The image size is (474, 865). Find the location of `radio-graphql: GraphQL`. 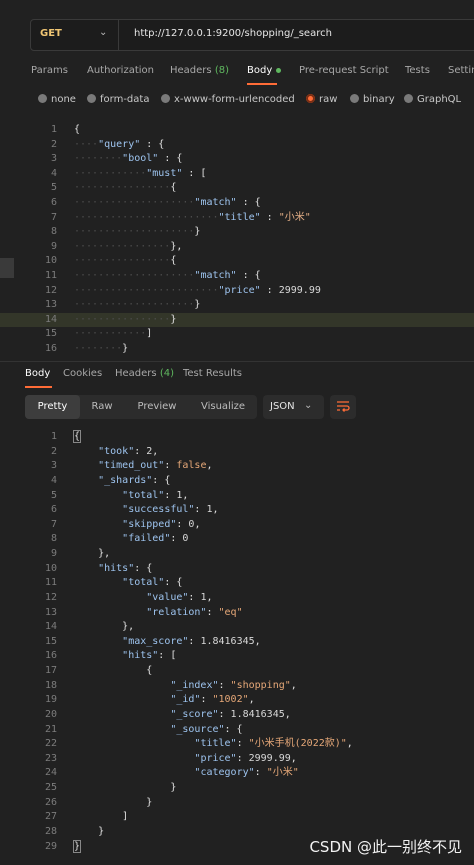

radio-graphql: GraphQL is located at coordinates (432, 99).